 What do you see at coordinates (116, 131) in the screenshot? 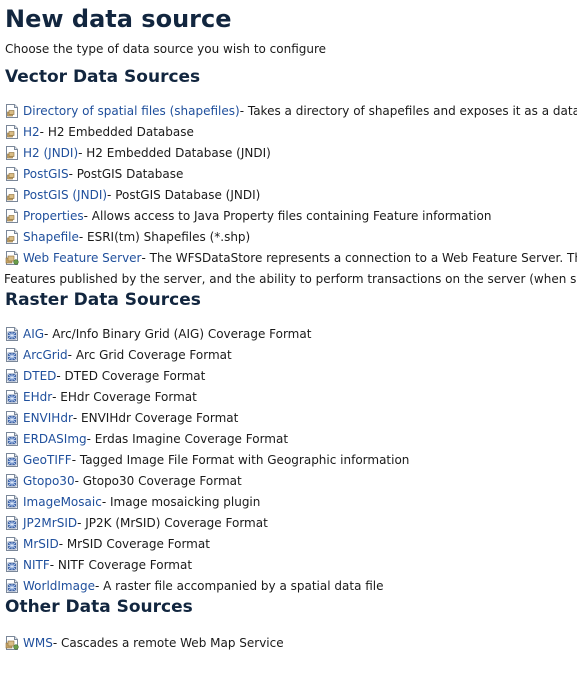
I see `source-description: - H2 Embedded Database` at bounding box center [116, 131].